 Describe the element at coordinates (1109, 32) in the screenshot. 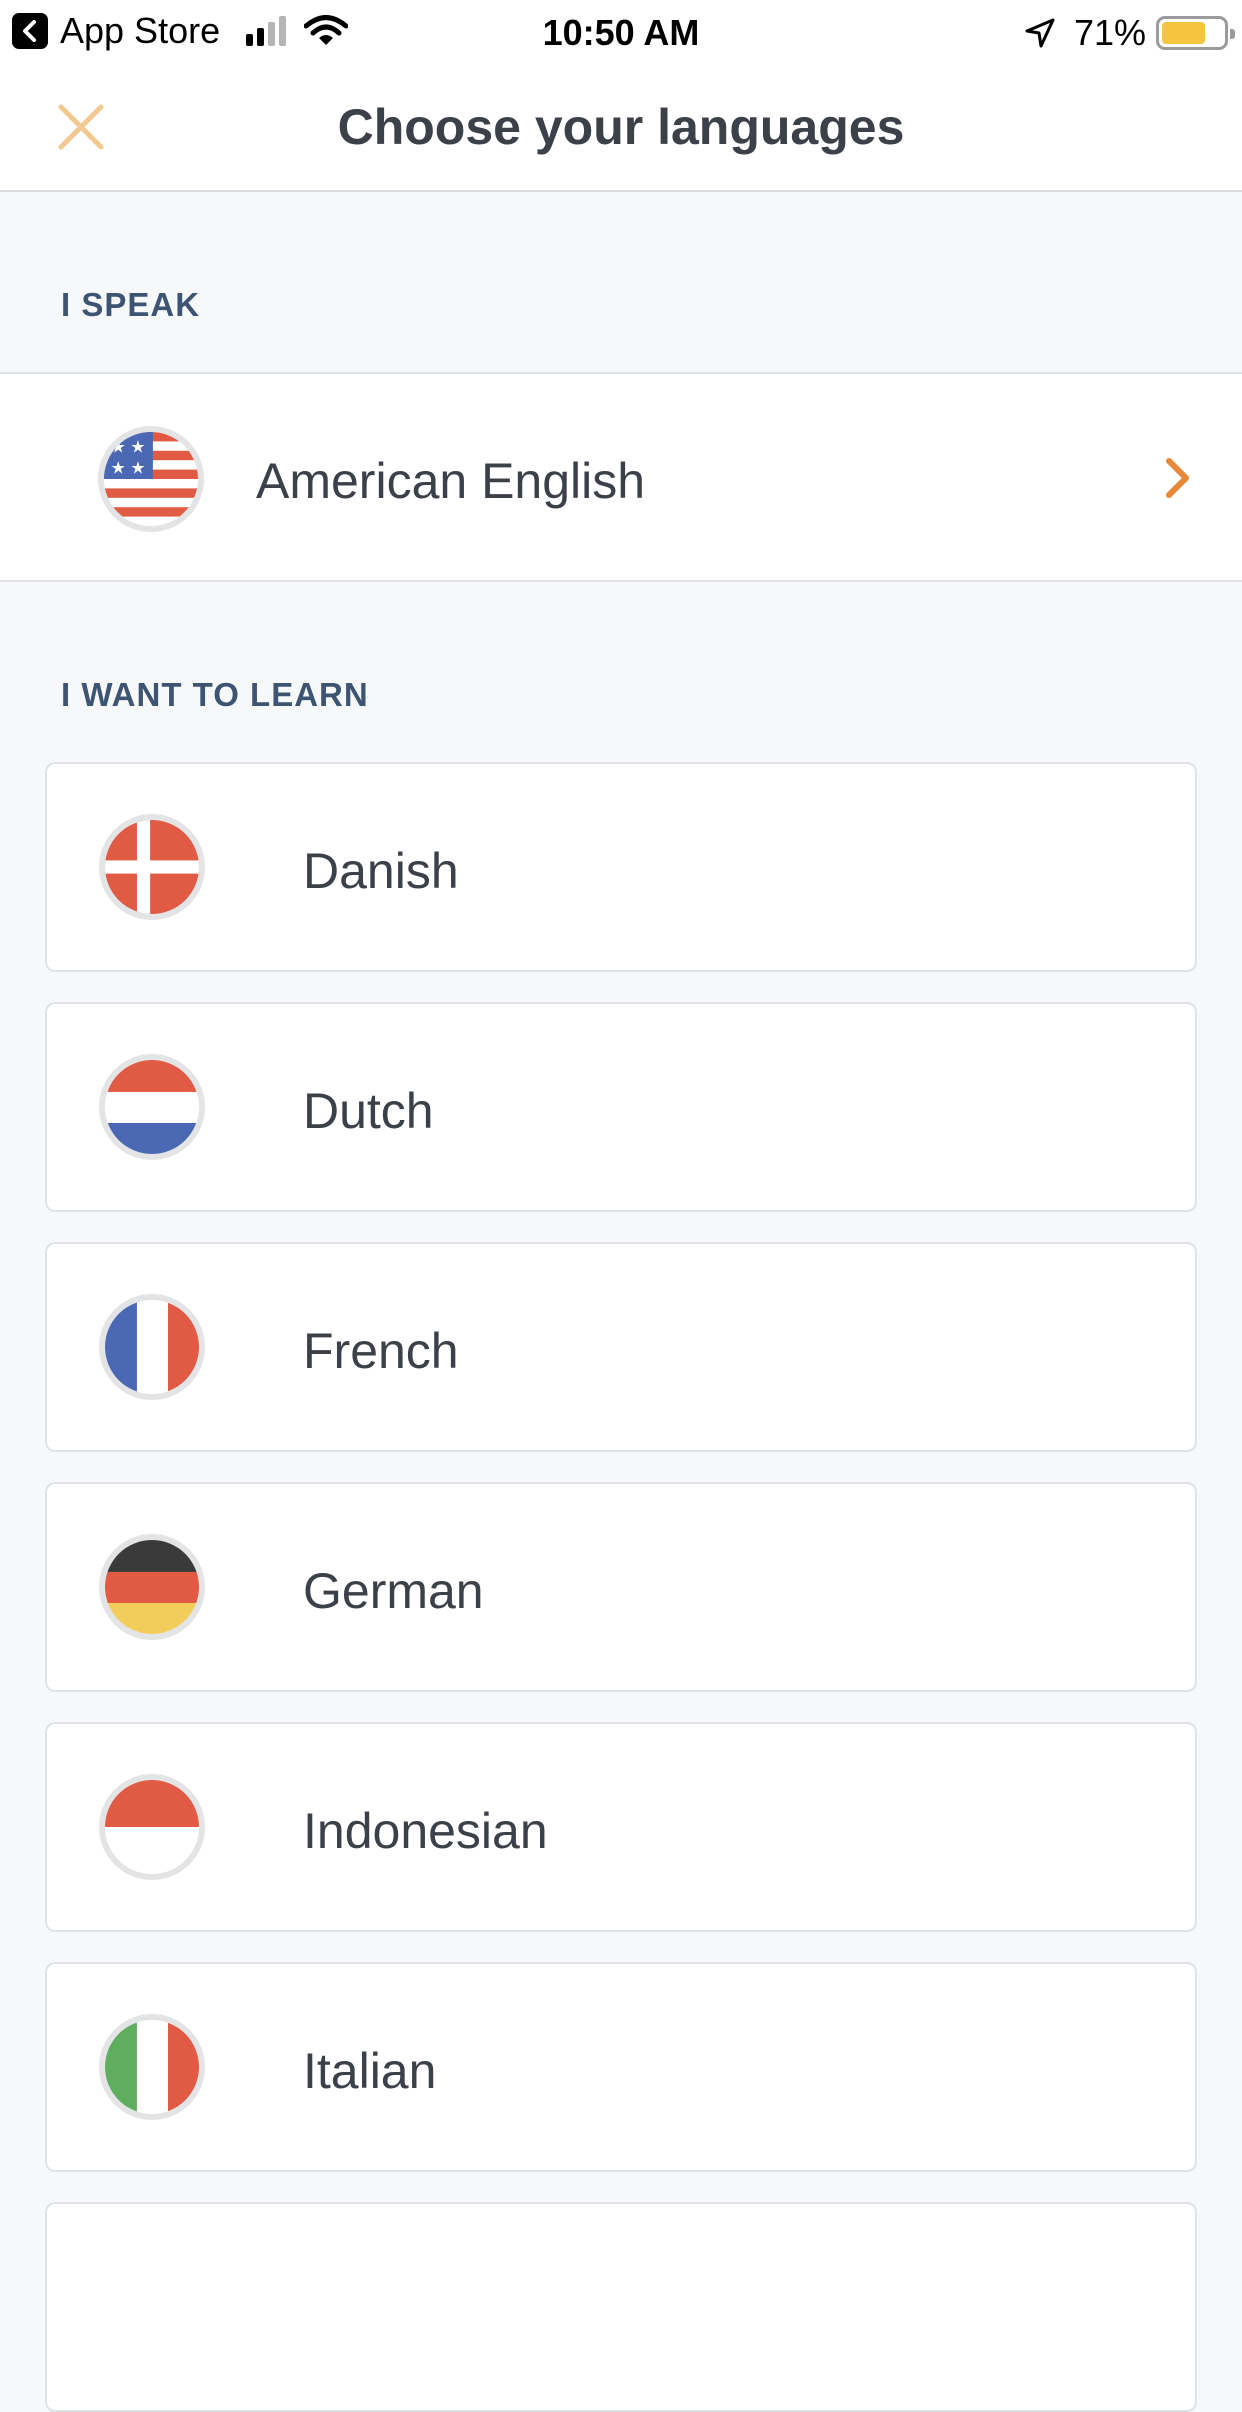

I see `battery-percent: 71%` at that location.